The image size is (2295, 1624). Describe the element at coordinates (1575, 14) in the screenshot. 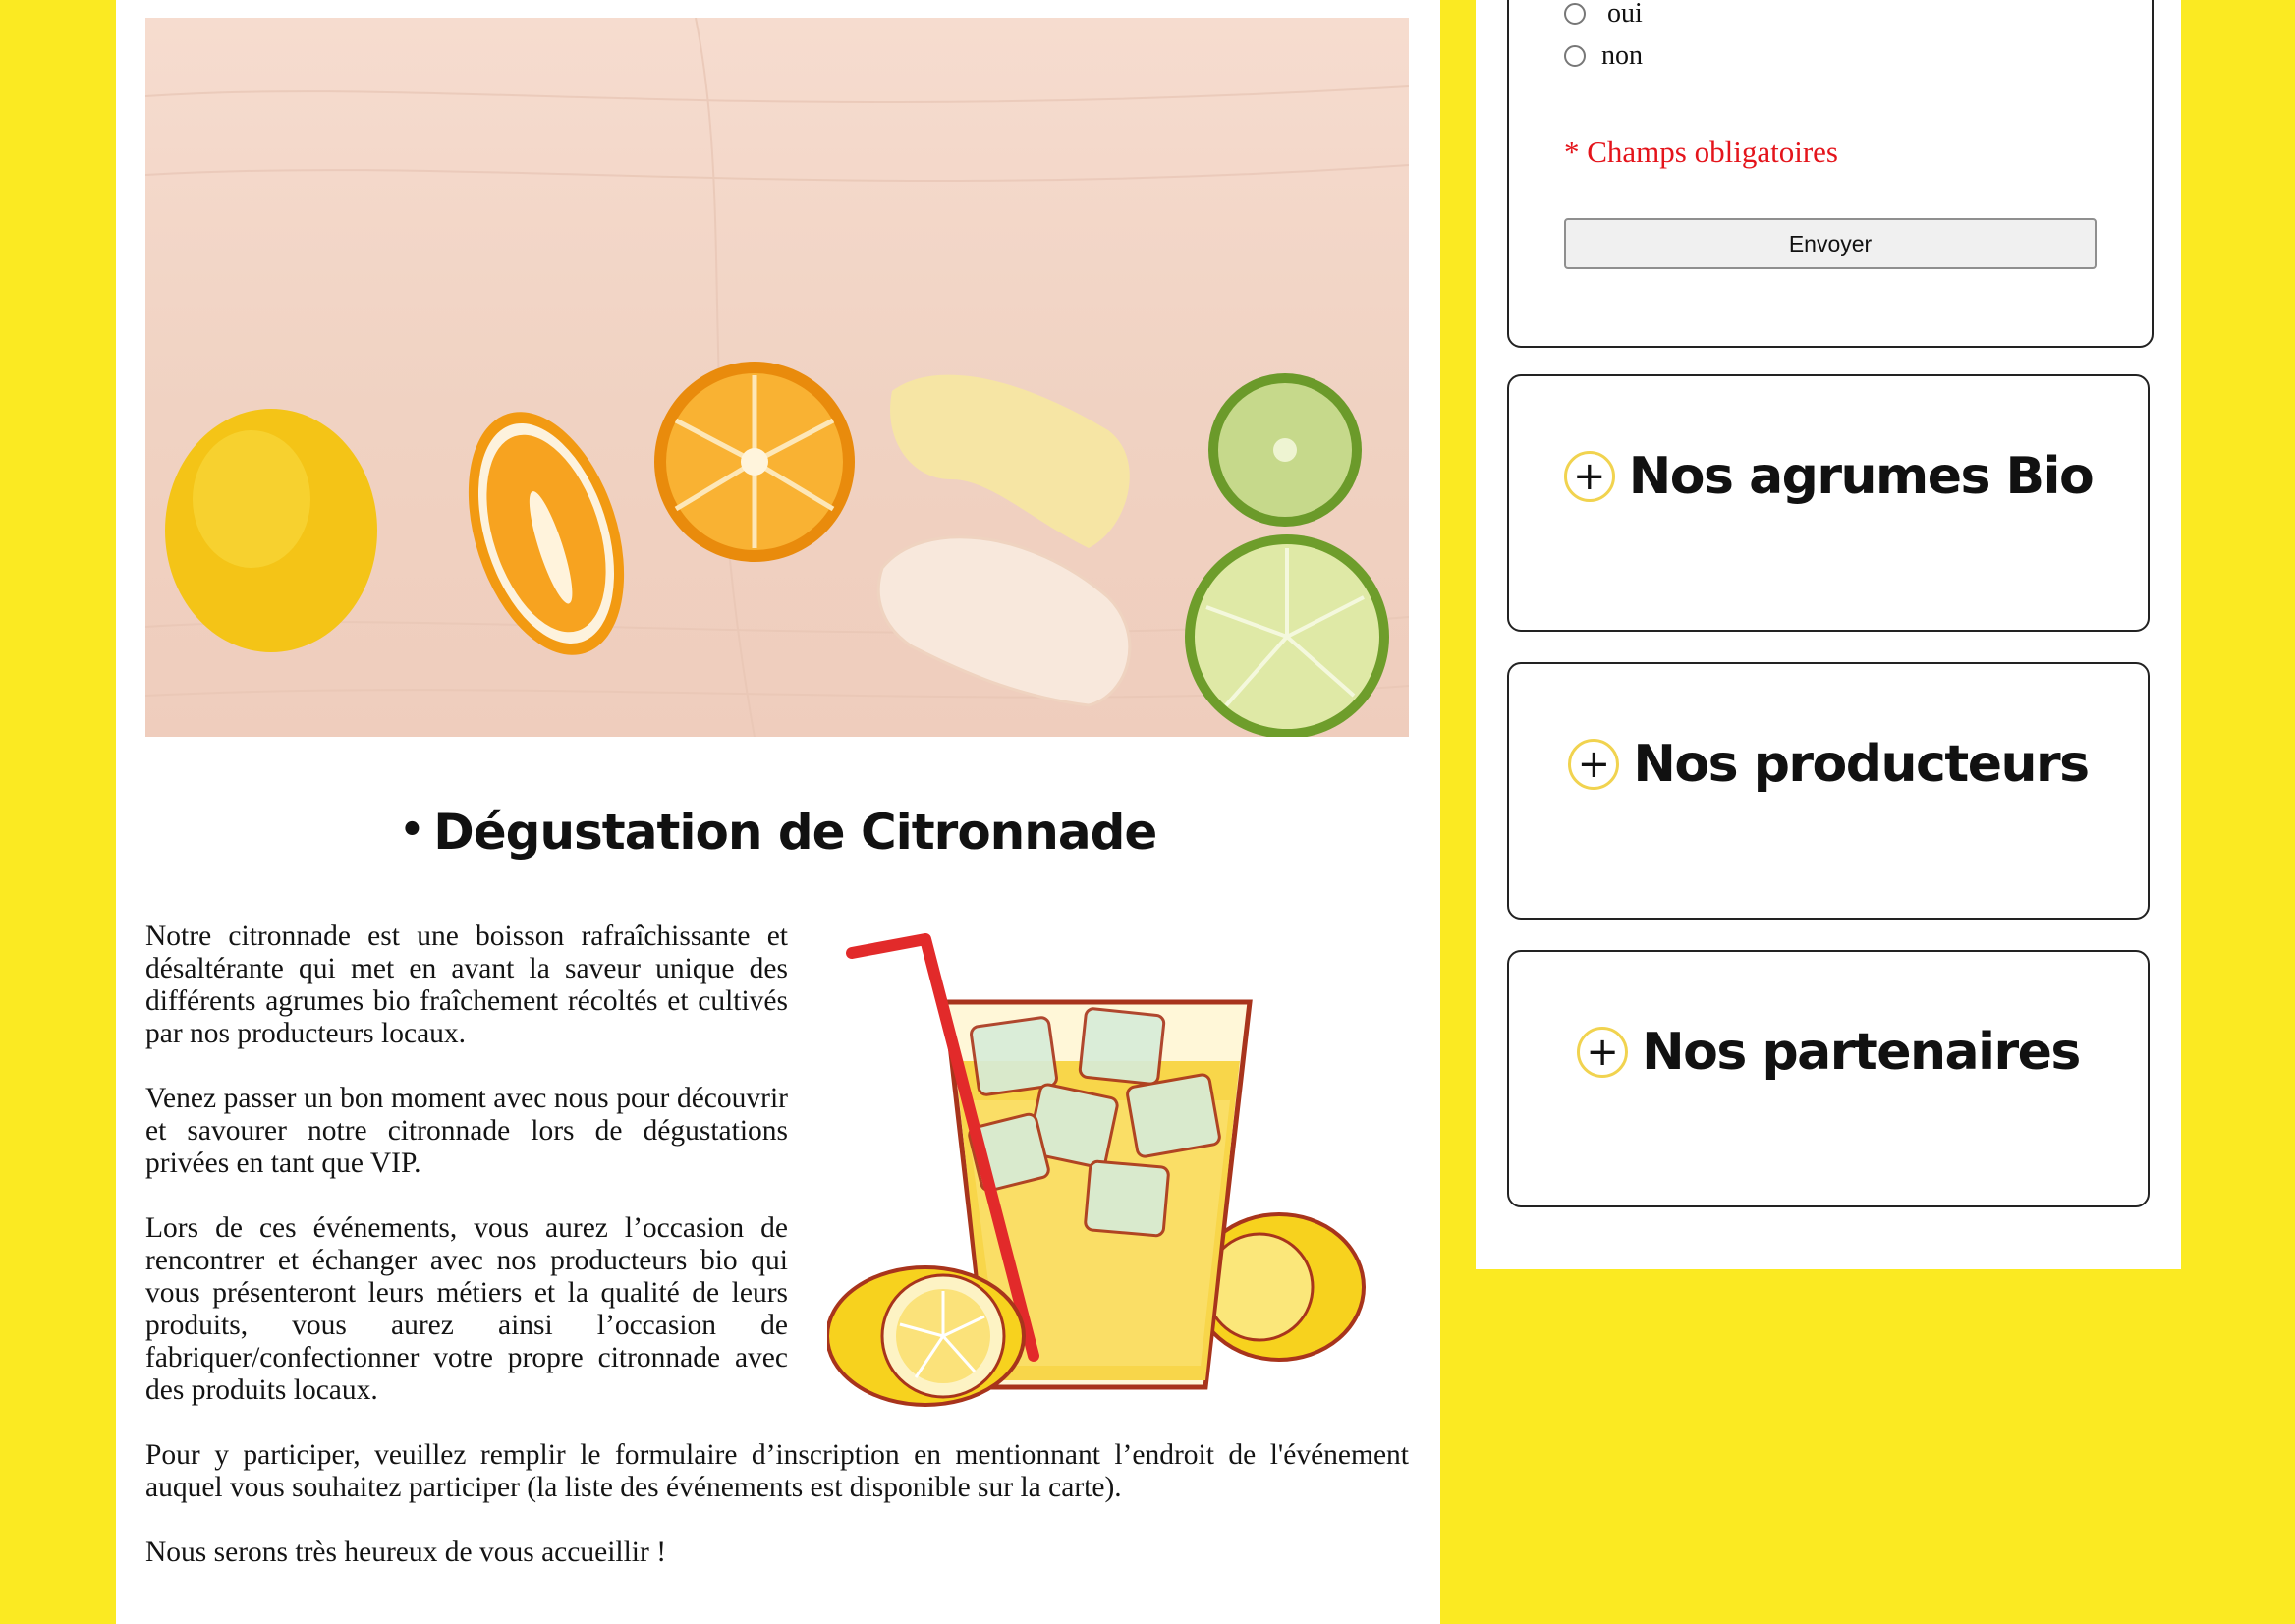

I see `radio-oui` at that location.